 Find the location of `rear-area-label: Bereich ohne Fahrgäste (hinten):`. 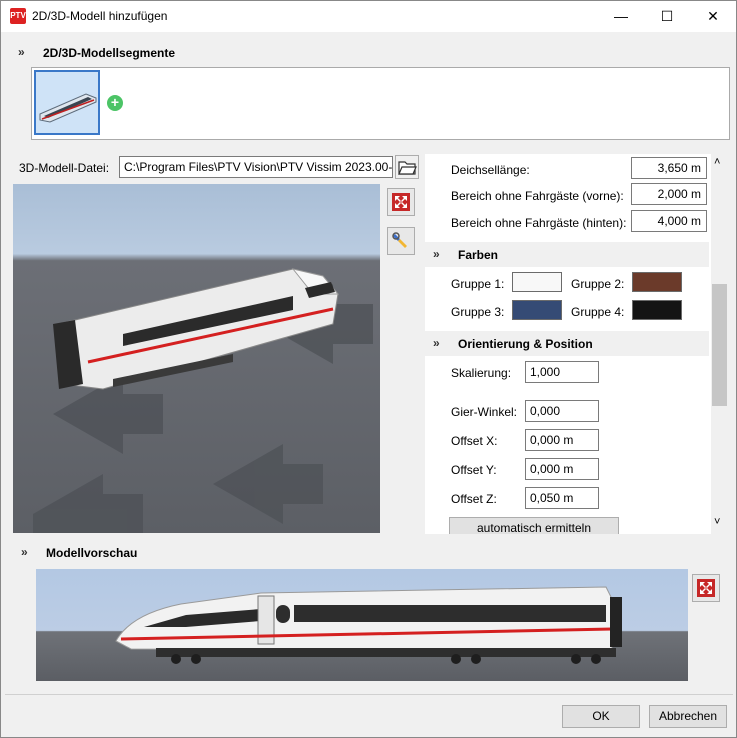

rear-area-label: Bereich ohne Fahrgäste (hinten): is located at coordinates (539, 223).